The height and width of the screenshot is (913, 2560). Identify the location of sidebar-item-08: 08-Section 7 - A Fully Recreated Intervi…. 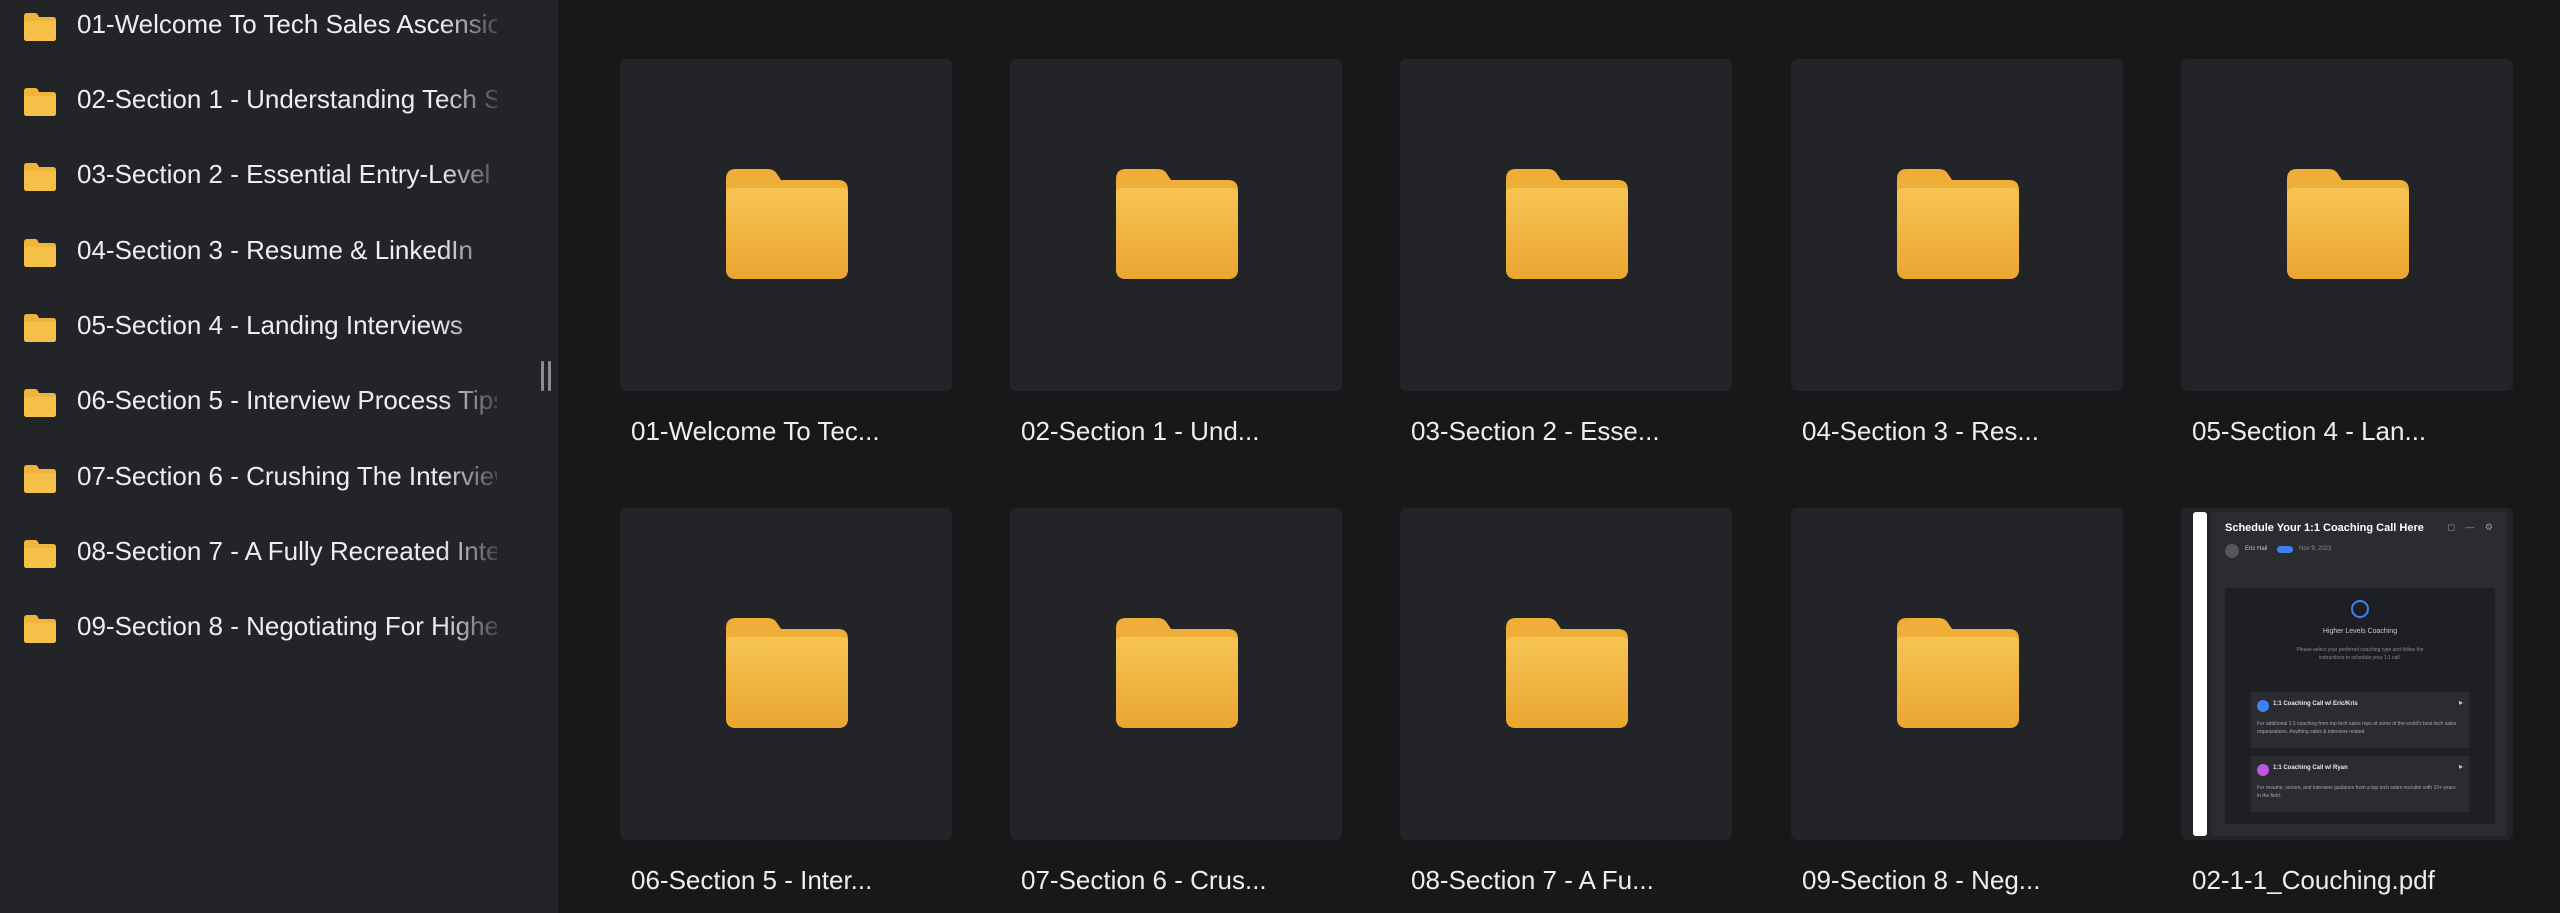
(255, 563).